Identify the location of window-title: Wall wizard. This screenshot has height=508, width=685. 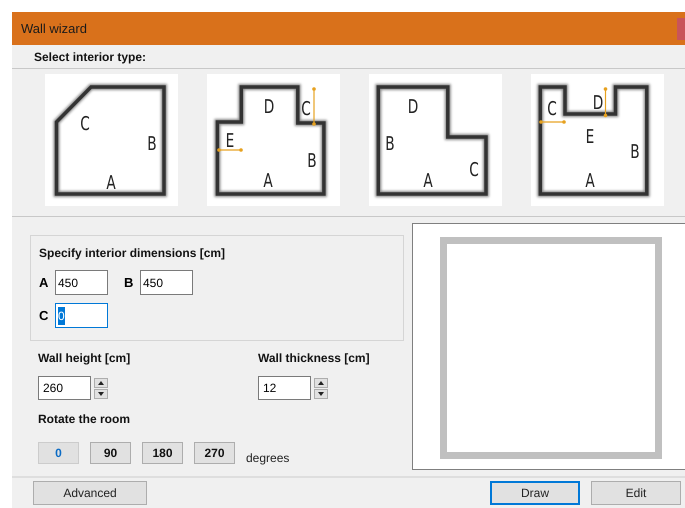
(54, 29).